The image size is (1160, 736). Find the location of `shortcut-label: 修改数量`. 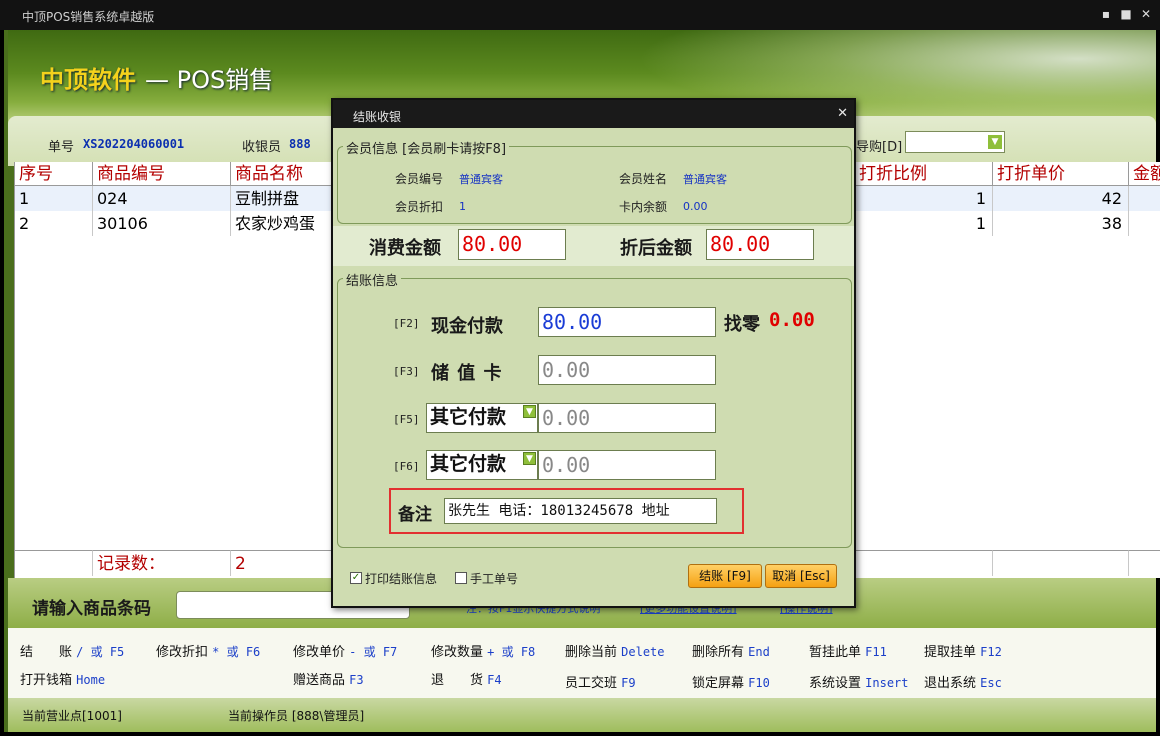

shortcut-label: 修改数量 is located at coordinates (457, 652).